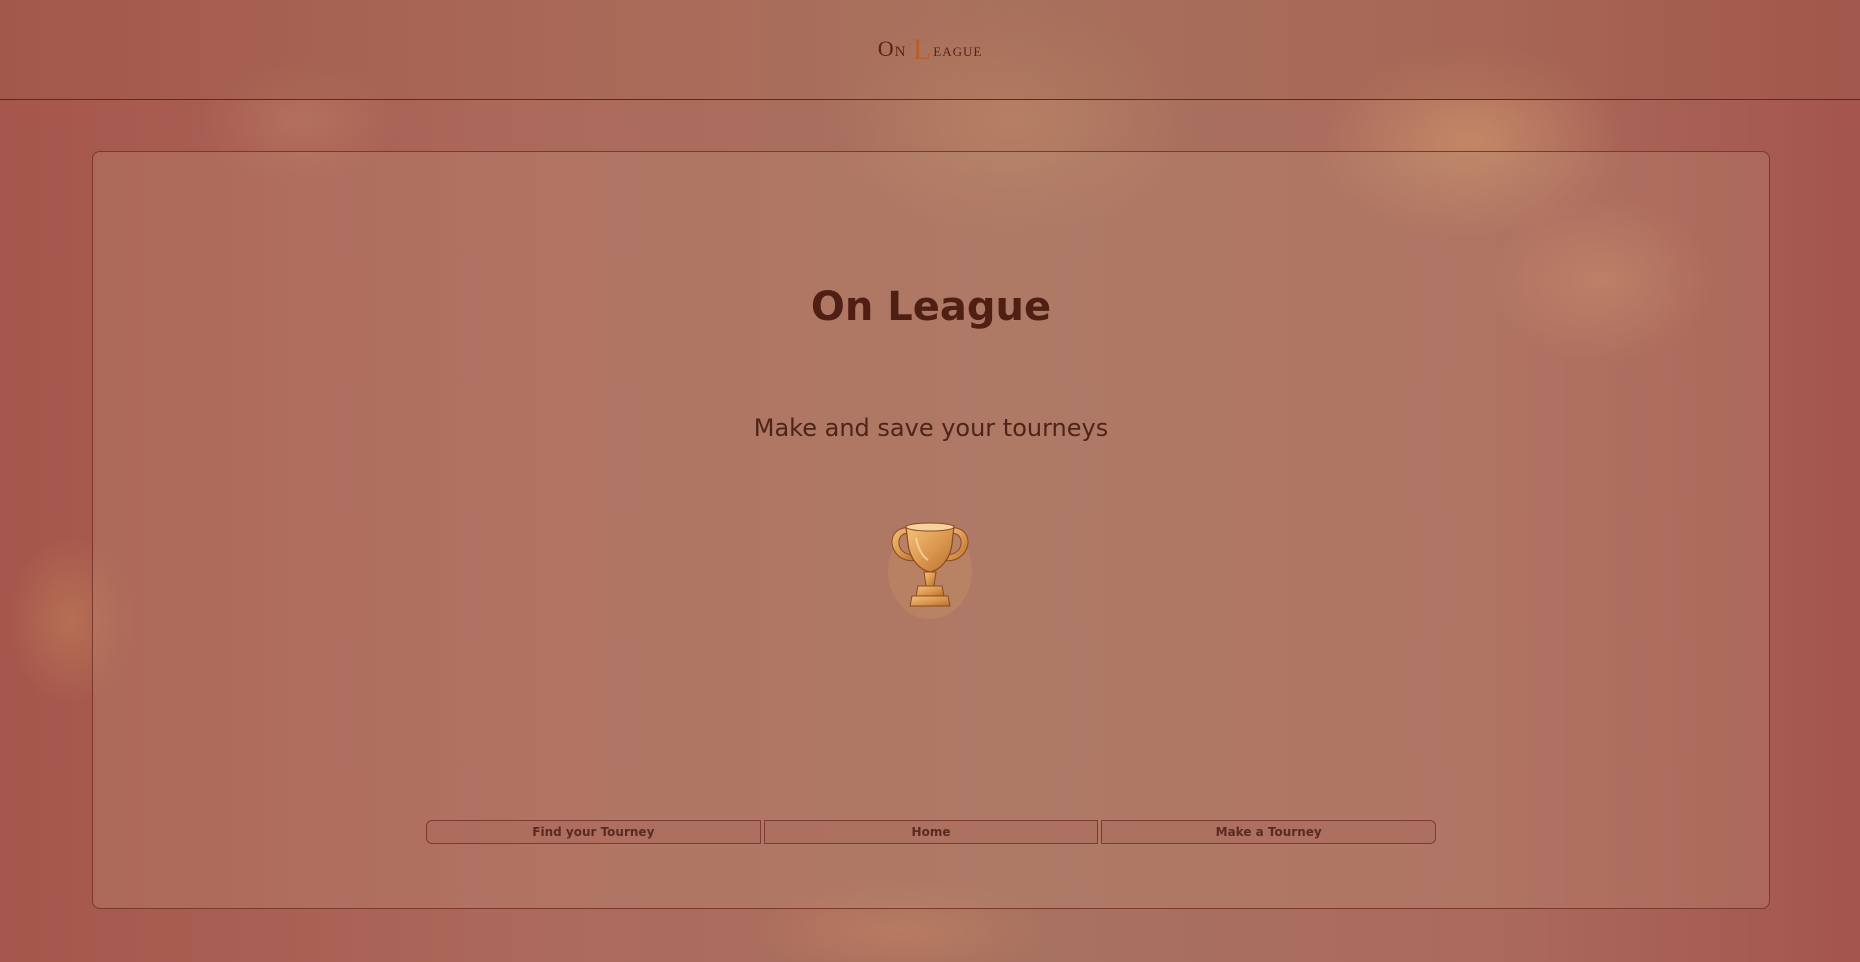  I want to click on header-logo: On League, so click(930, 49).